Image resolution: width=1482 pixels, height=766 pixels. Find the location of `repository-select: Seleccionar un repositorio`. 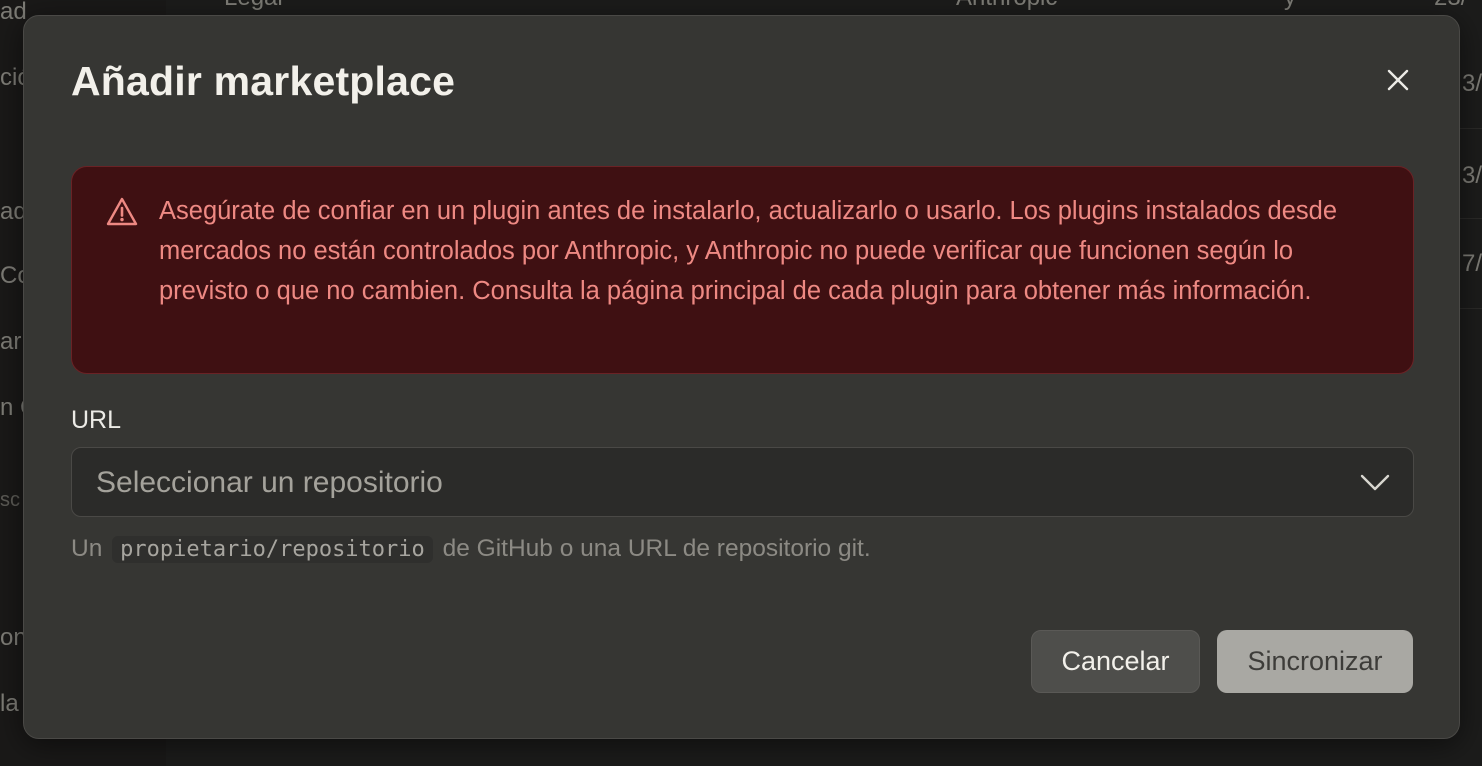

repository-select: Seleccionar un repositorio is located at coordinates (742, 482).